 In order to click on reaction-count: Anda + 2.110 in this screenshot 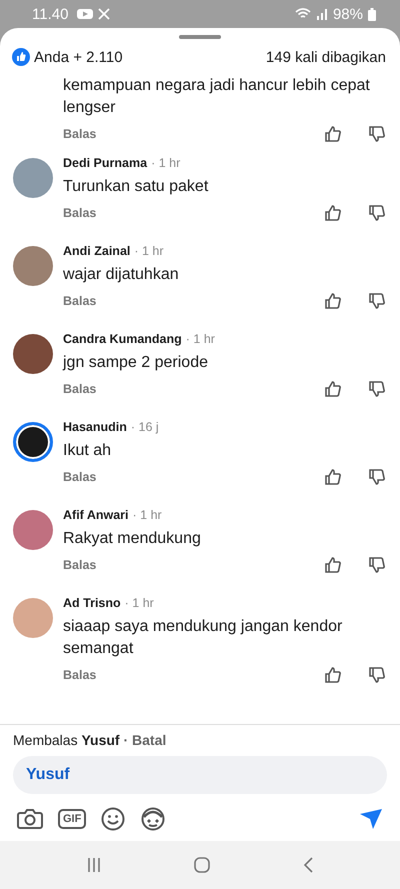, I will do `click(78, 57)`.